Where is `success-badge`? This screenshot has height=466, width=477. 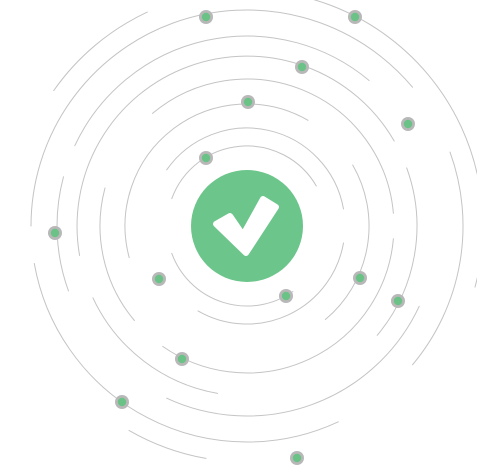 success-badge is located at coordinates (247, 226).